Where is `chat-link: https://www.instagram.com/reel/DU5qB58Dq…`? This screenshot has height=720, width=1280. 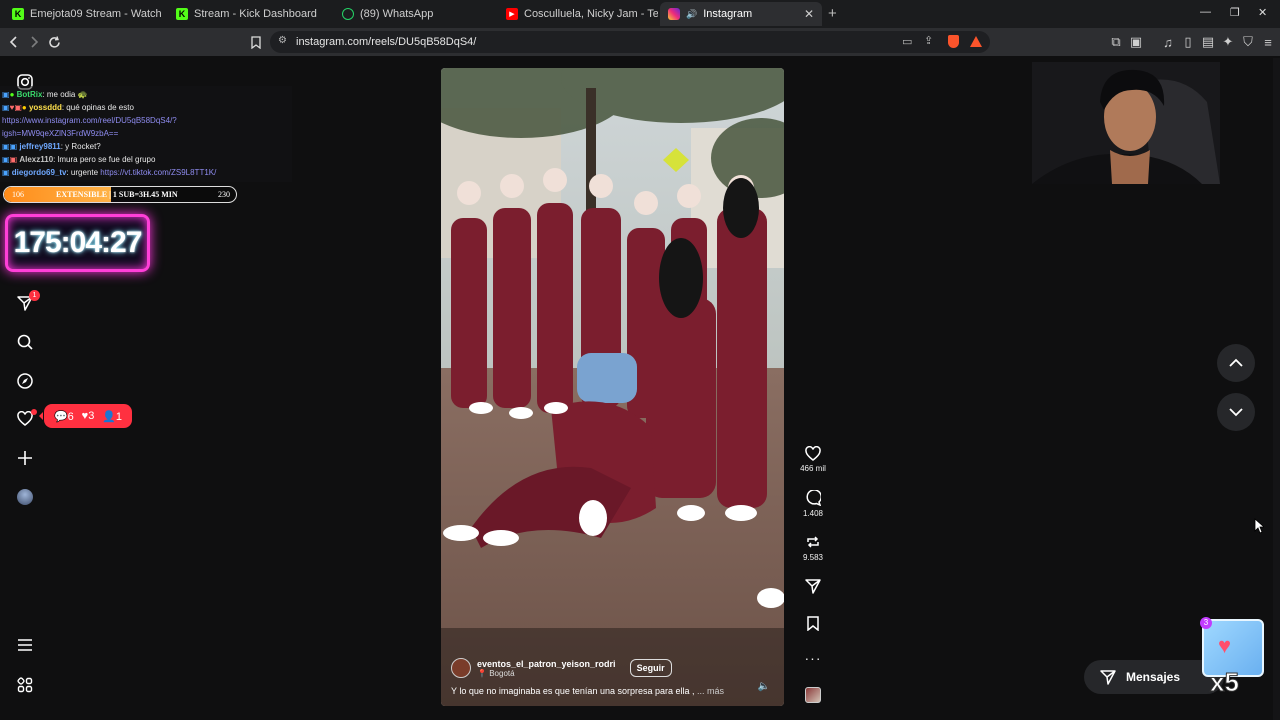
chat-link: https://www.instagram.com/reel/DU5qB58Dq… is located at coordinates (146, 120).